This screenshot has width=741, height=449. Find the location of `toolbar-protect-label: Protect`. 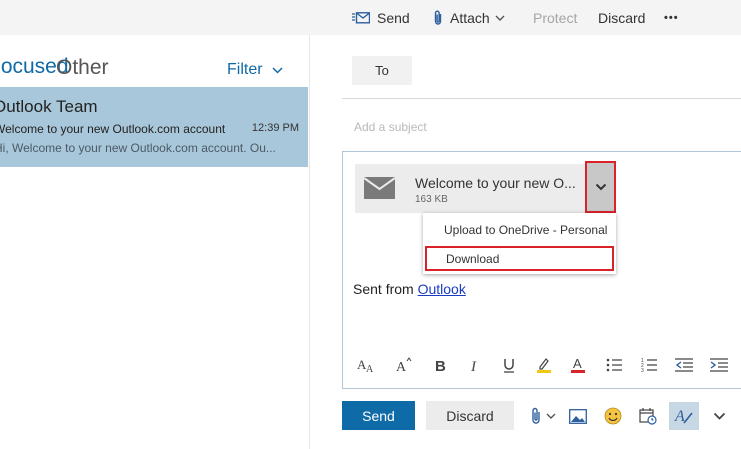

toolbar-protect-label: Protect is located at coordinates (555, 17).